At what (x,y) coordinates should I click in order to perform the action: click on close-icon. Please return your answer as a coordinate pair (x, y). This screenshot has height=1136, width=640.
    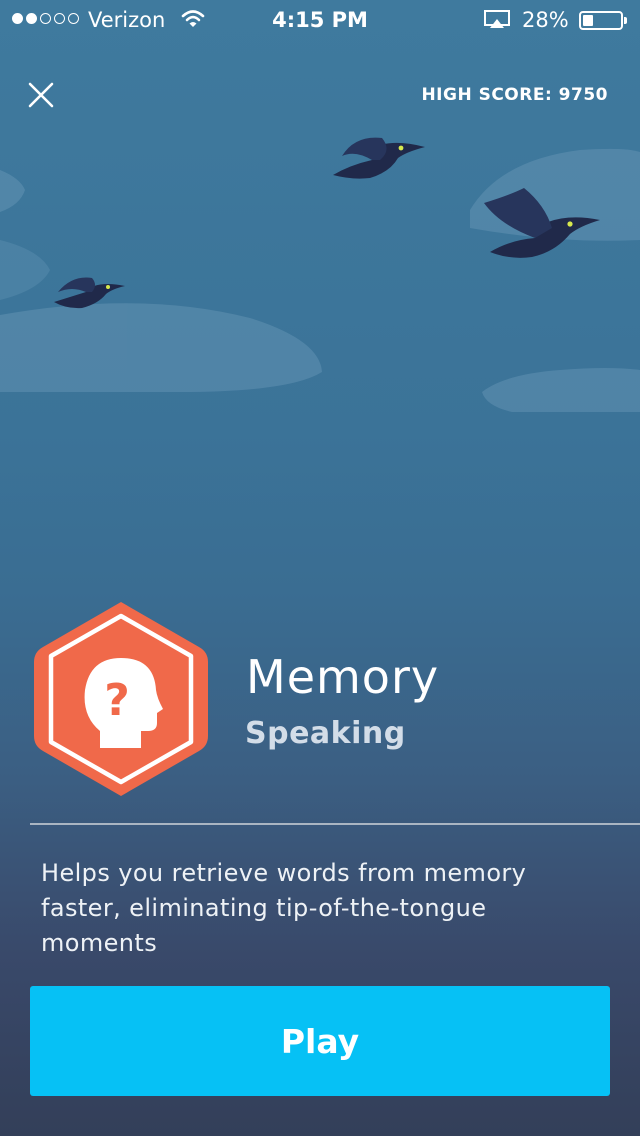
    Looking at the image, I should click on (41, 95).